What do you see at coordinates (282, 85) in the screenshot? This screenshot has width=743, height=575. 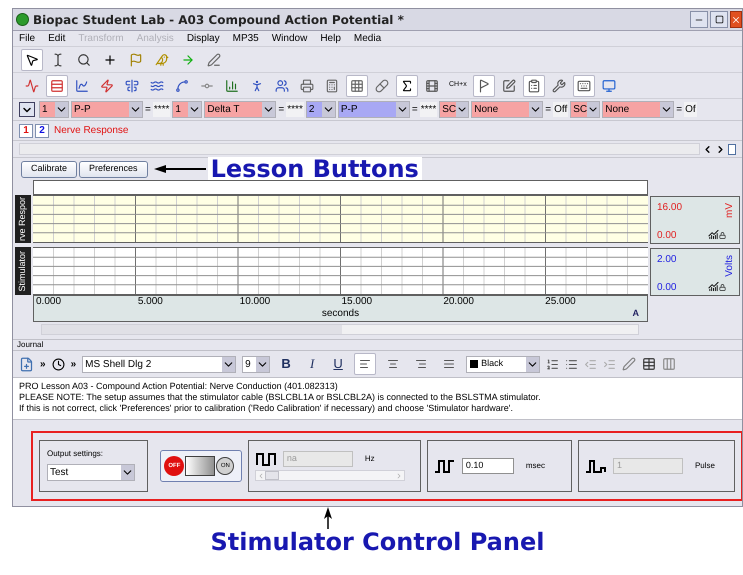 I see `people-icon` at bounding box center [282, 85].